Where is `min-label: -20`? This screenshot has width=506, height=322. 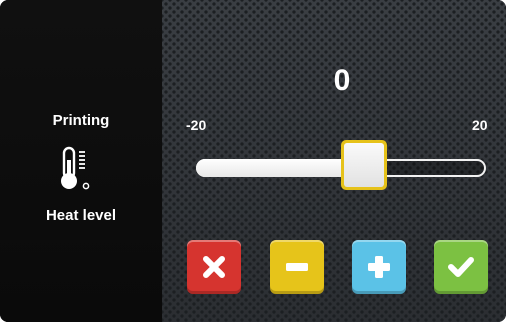
min-label: -20 is located at coordinates (196, 125).